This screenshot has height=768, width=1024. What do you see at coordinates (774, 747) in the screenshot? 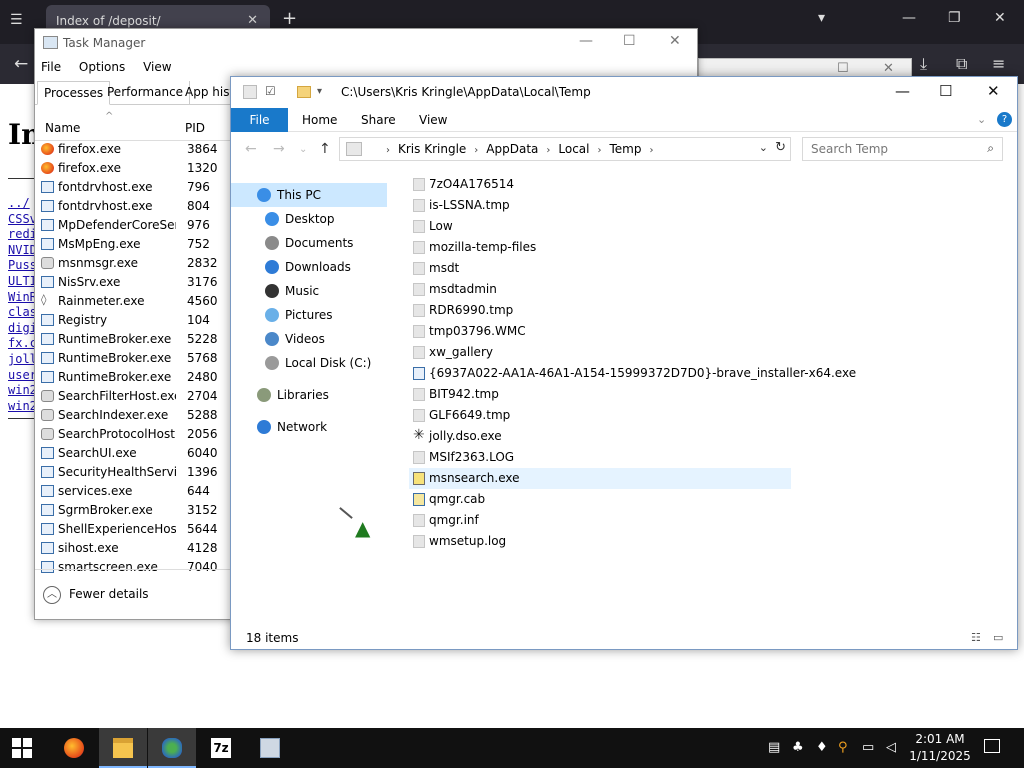
I see `tray-app-icon: ▤` at bounding box center [774, 747].